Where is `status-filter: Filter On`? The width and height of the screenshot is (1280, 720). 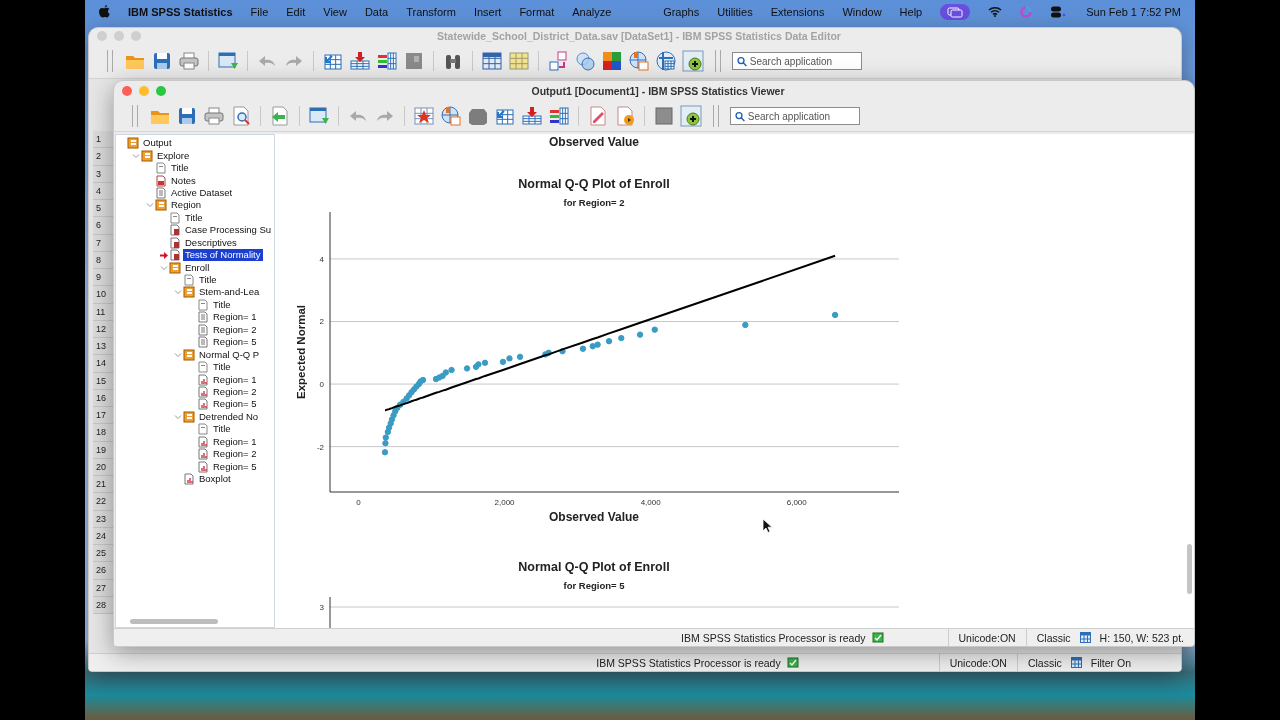
status-filter: Filter On is located at coordinates (1110, 662).